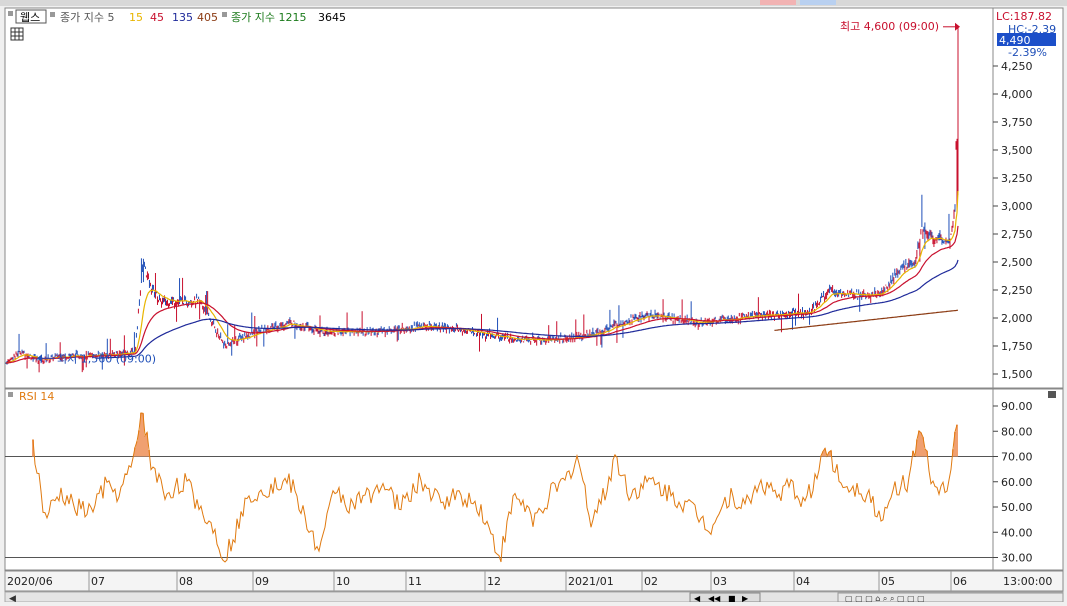  Describe the element at coordinates (98, 581) in the screenshot. I see `x-tick-label: 07` at that location.